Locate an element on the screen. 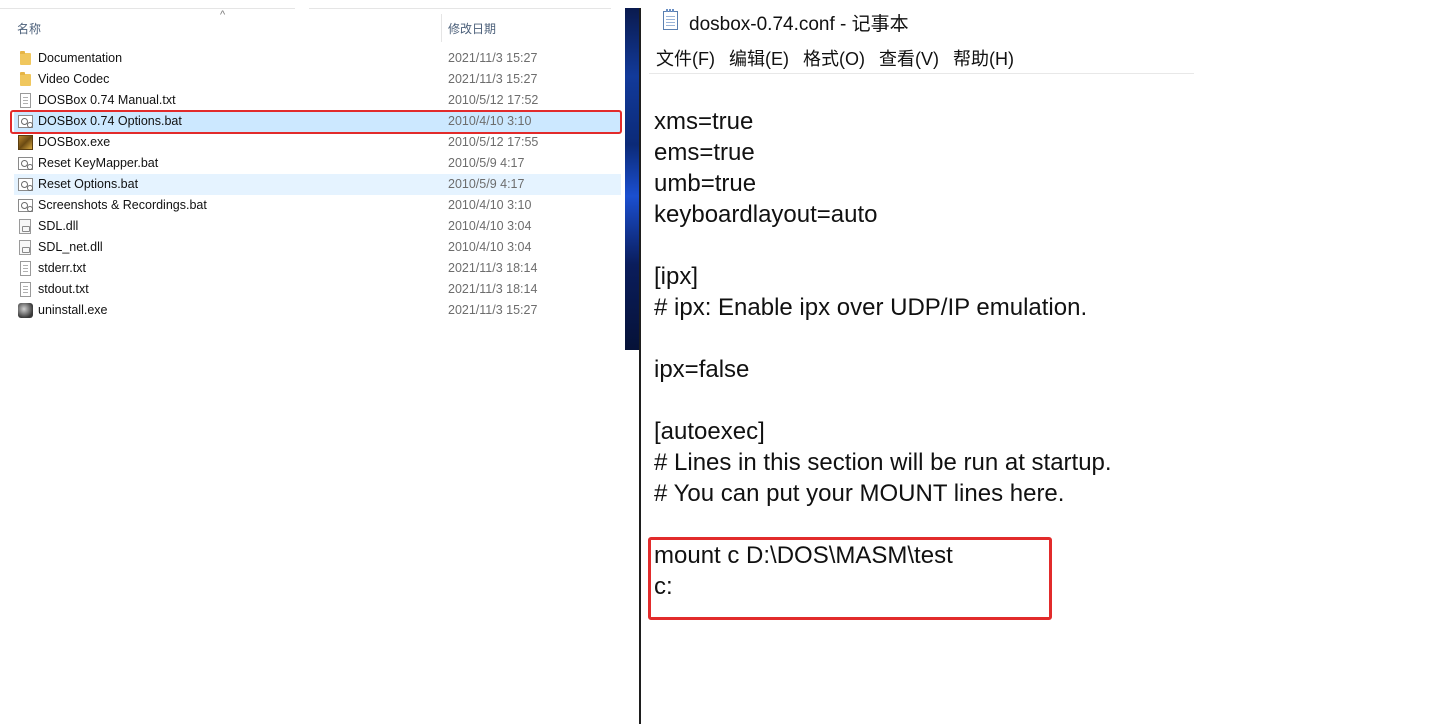 This screenshot has height=724, width=1429. file-name: stderr.txt is located at coordinates (62, 268).